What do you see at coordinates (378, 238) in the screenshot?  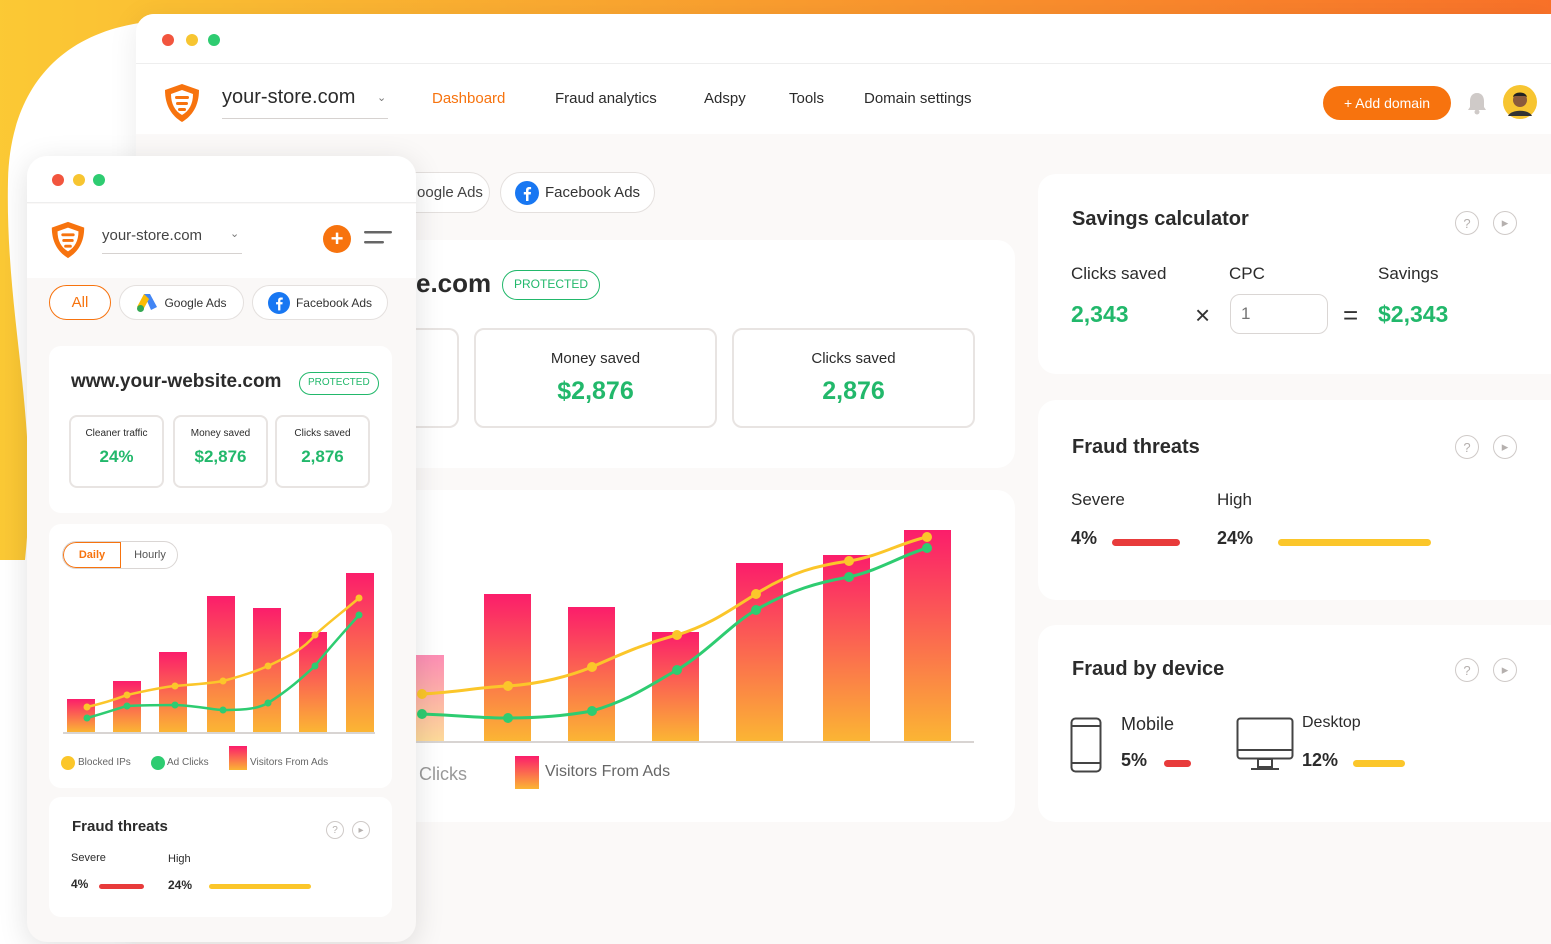 I see `menu-icon` at bounding box center [378, 238].